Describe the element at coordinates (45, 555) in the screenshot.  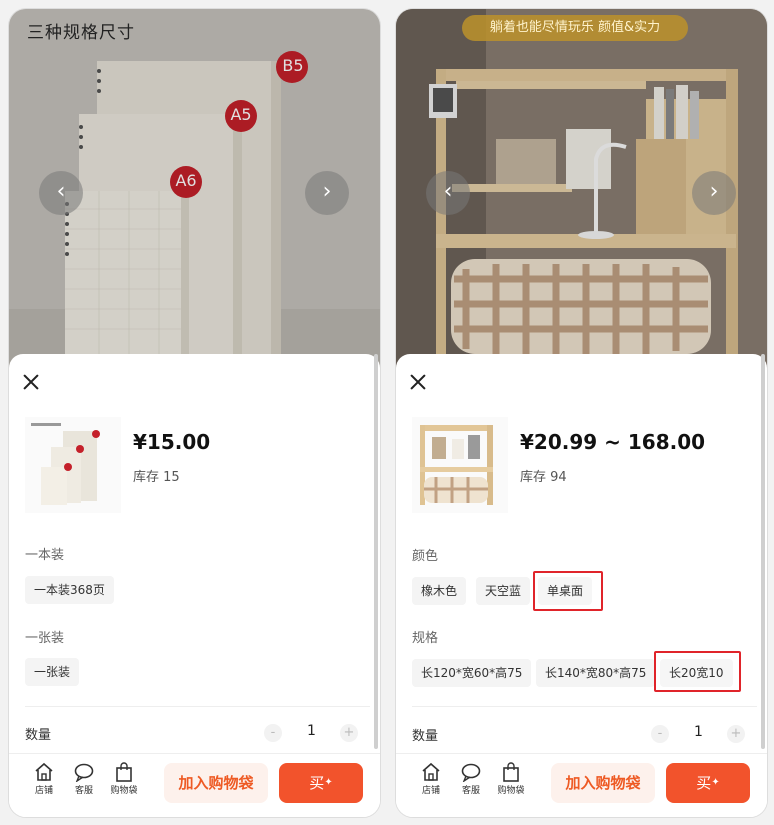
I see `option-group-title: 一本装` at that location.